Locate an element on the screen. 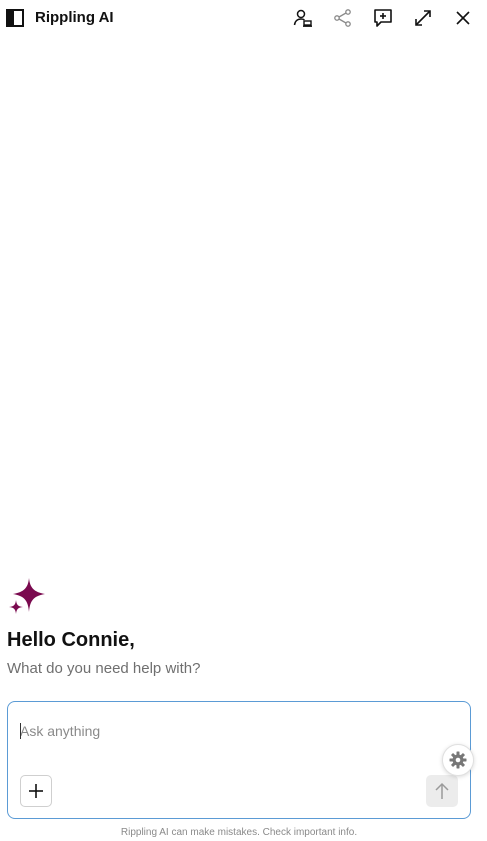 The height and width of the screenshot is (841, 487). close-icon is located at coordinates (463, 18).